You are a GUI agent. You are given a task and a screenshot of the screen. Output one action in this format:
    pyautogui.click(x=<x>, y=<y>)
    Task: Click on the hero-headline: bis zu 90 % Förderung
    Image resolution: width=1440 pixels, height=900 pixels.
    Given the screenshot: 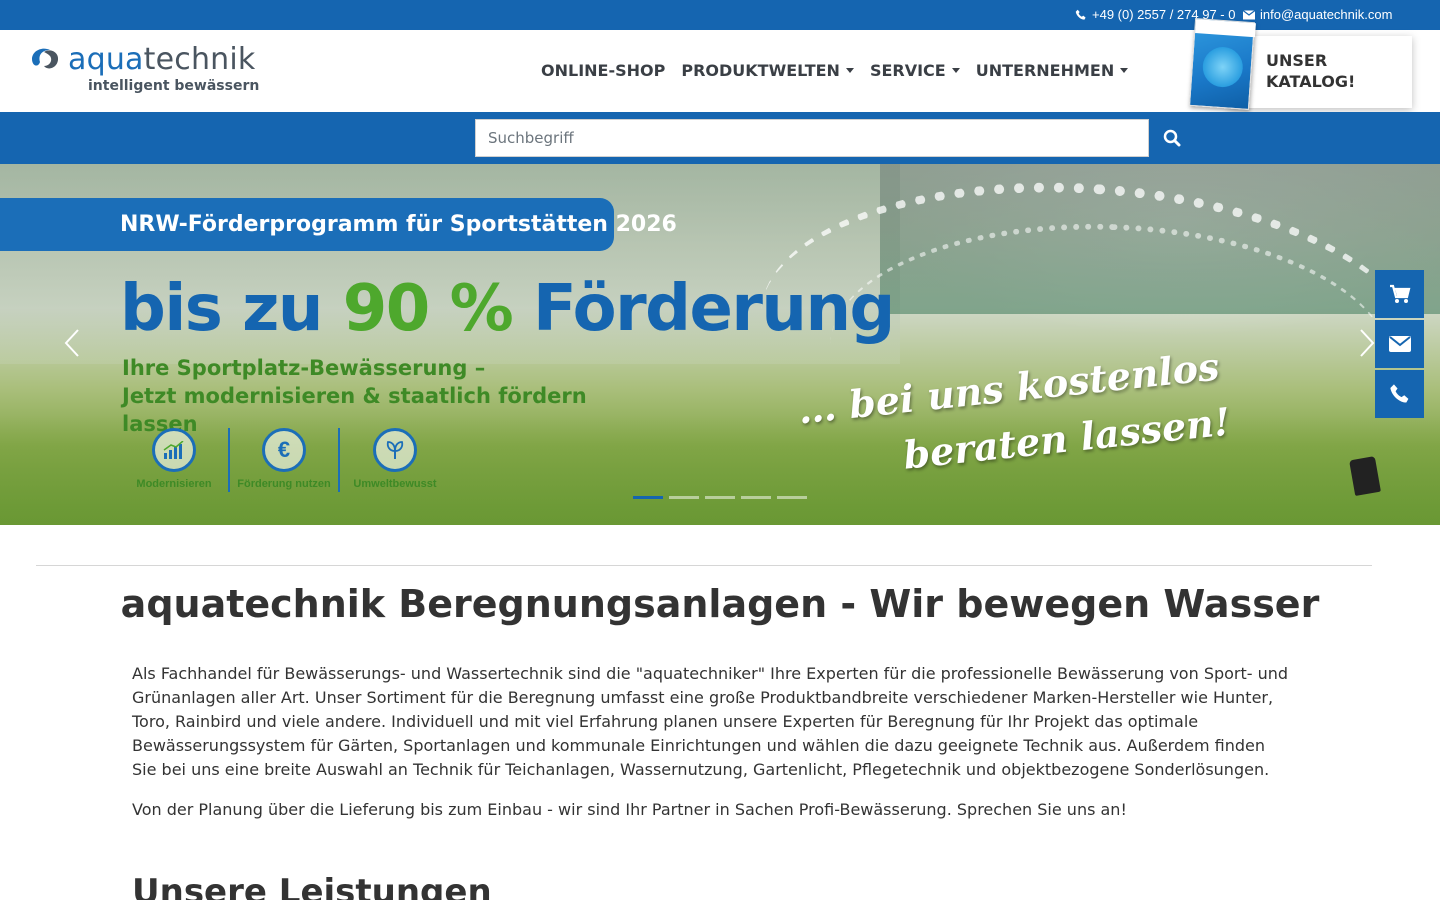 What is the action you would take?
    pyautogui.click(x=507, y=309)
    